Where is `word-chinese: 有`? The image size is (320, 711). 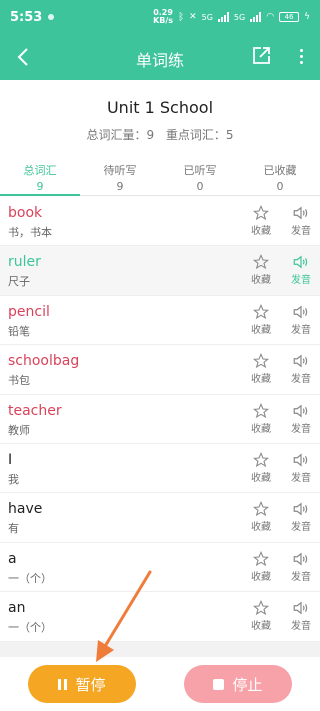 word-chinese: 有 is located at coordinates (13, 529).